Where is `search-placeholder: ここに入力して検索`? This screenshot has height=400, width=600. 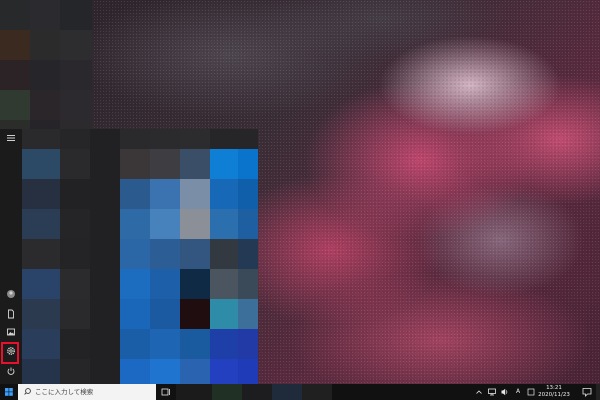 search-placeholder: ここに入力して検索 is located at coordinates (64, 392).